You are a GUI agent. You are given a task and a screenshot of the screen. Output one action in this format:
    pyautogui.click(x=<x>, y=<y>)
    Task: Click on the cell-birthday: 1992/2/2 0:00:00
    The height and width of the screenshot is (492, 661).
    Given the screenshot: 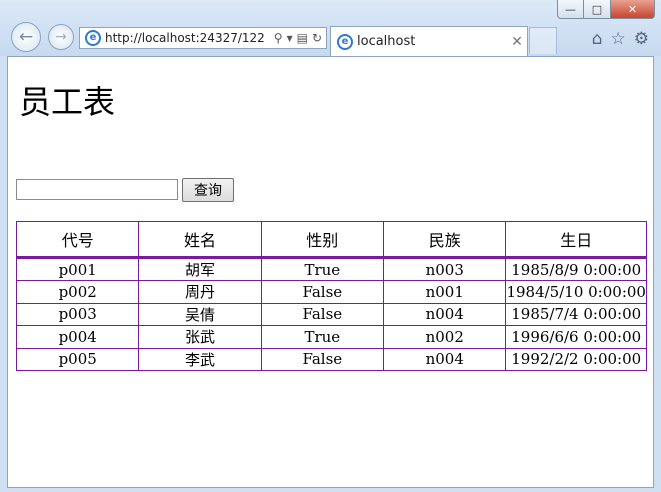 What is the action you would take?
    pyautogui.click(x=576, y=359)
    